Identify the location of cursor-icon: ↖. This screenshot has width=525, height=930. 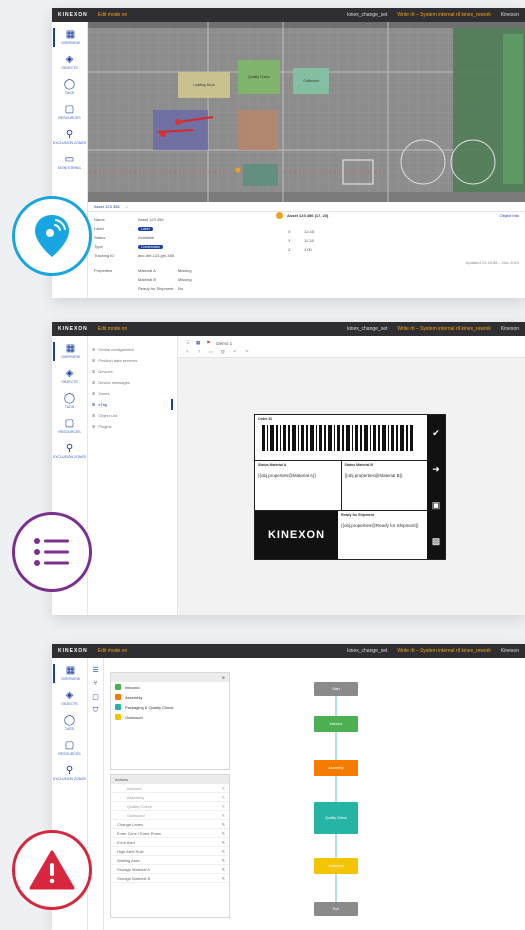
(188, 352).